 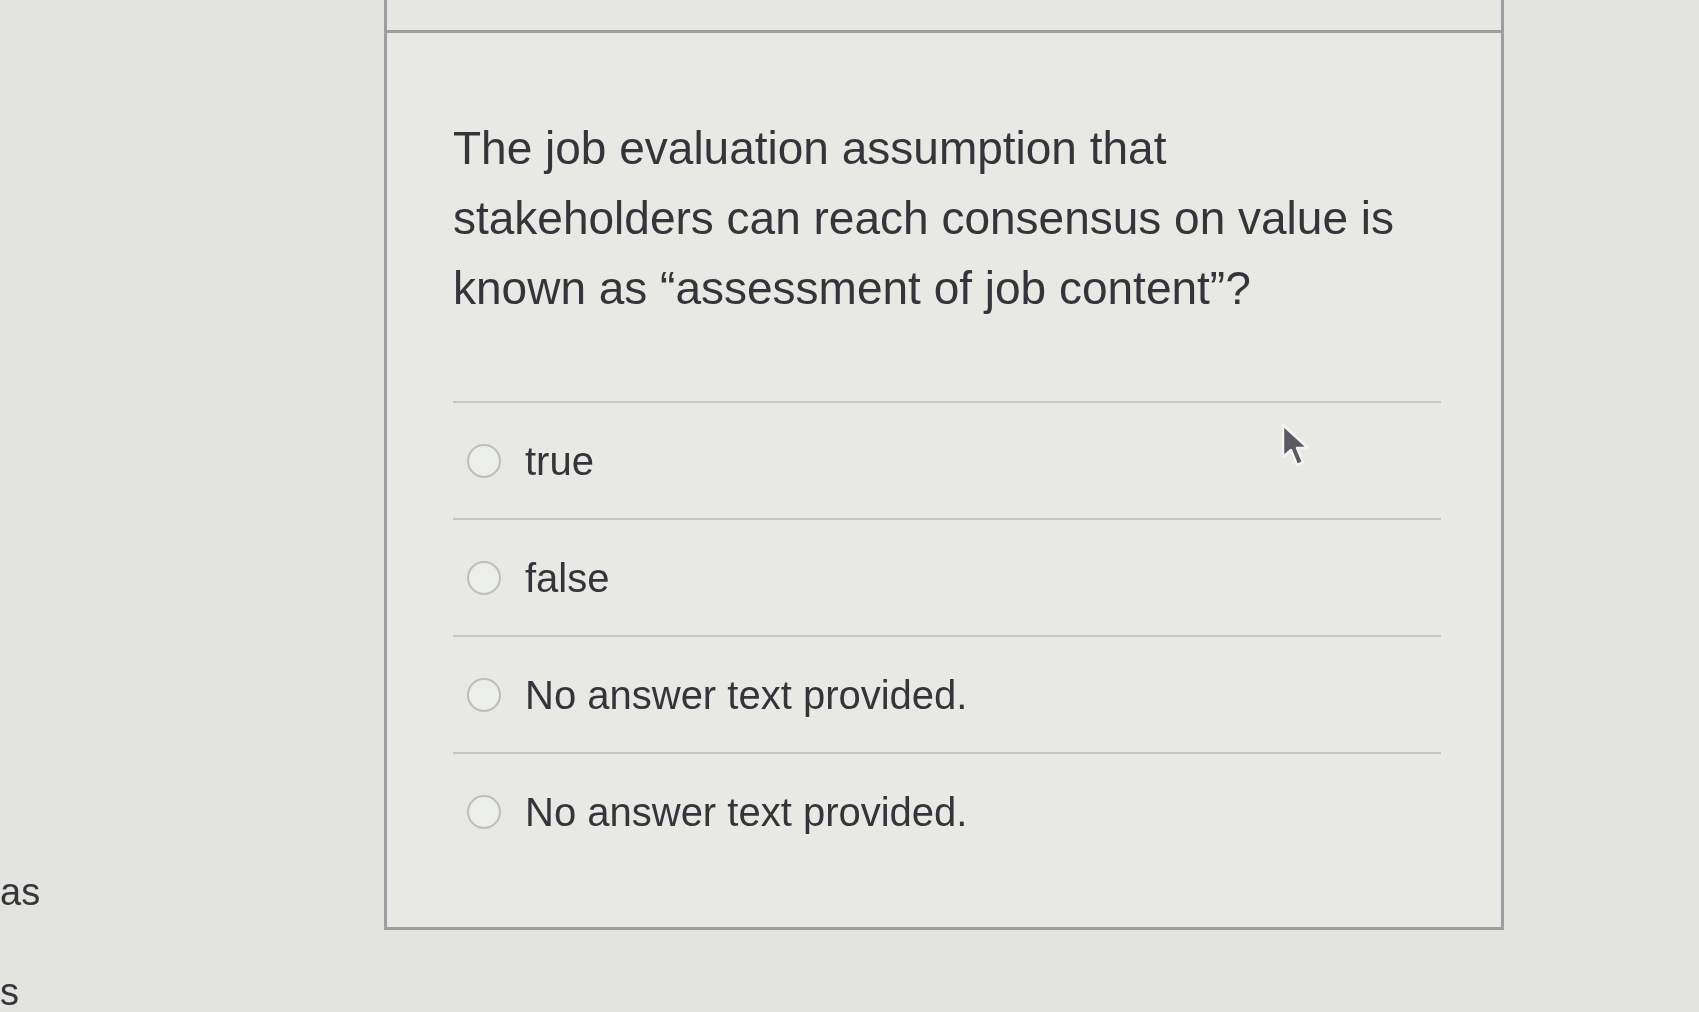 I want to click on option-label: true, so click(x=559, y=460).